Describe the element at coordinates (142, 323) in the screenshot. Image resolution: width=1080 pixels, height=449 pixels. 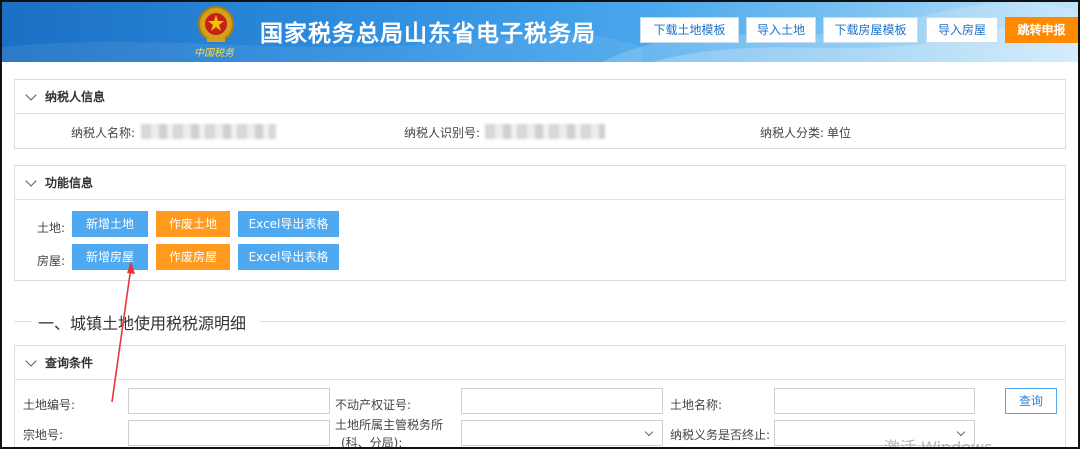
I see `land-use-tax-section-heading: 一、城镇土地使用税税源明细` at that location.